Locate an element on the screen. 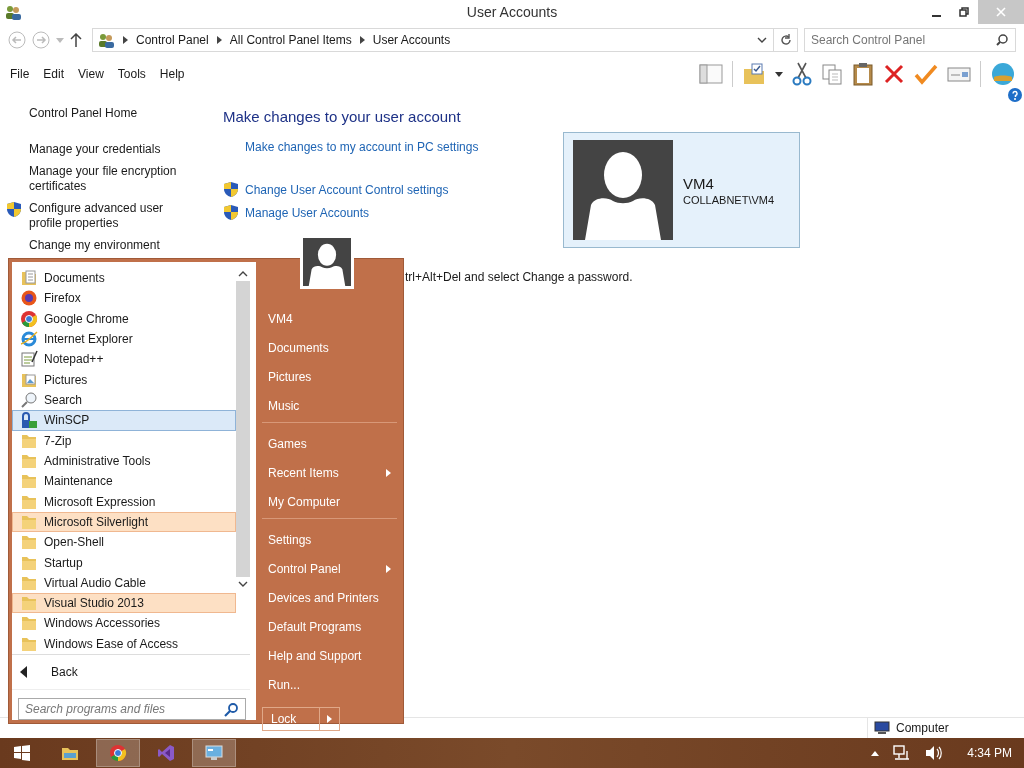 The image size is (1024, 768). program-item: Microsoft Expression is located at coordinates (124, 501).